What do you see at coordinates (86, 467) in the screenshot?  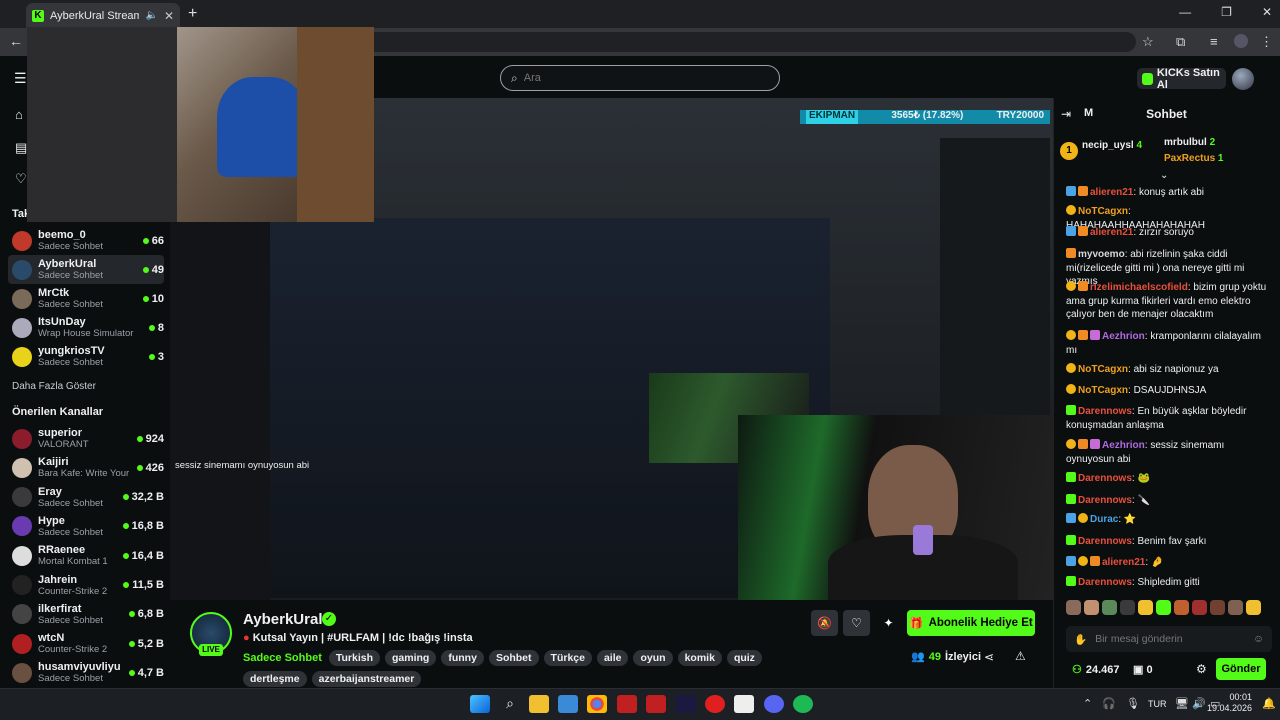 I see `channel-item: Kaijiri Bara Kafe: Write Your ... 426` at bounding box center [86, 467].